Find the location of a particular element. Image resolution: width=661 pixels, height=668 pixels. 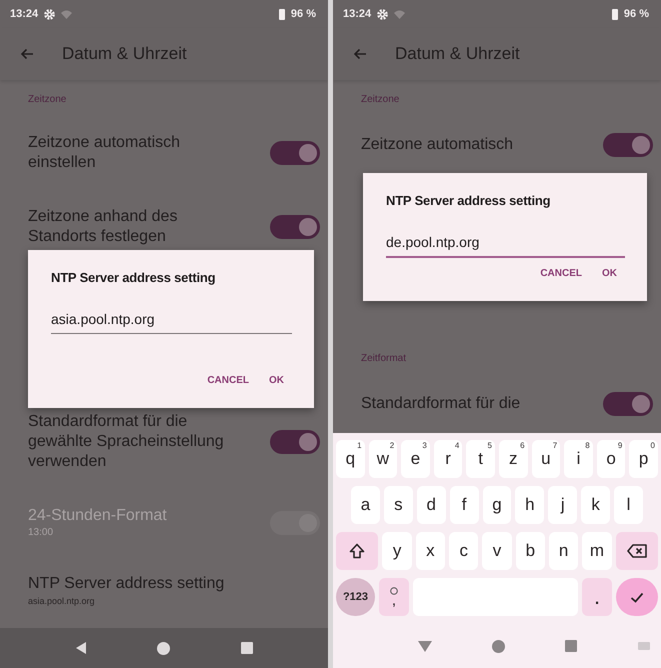

setting-title: NTP Server address setting is located at coordinates (127, 584).